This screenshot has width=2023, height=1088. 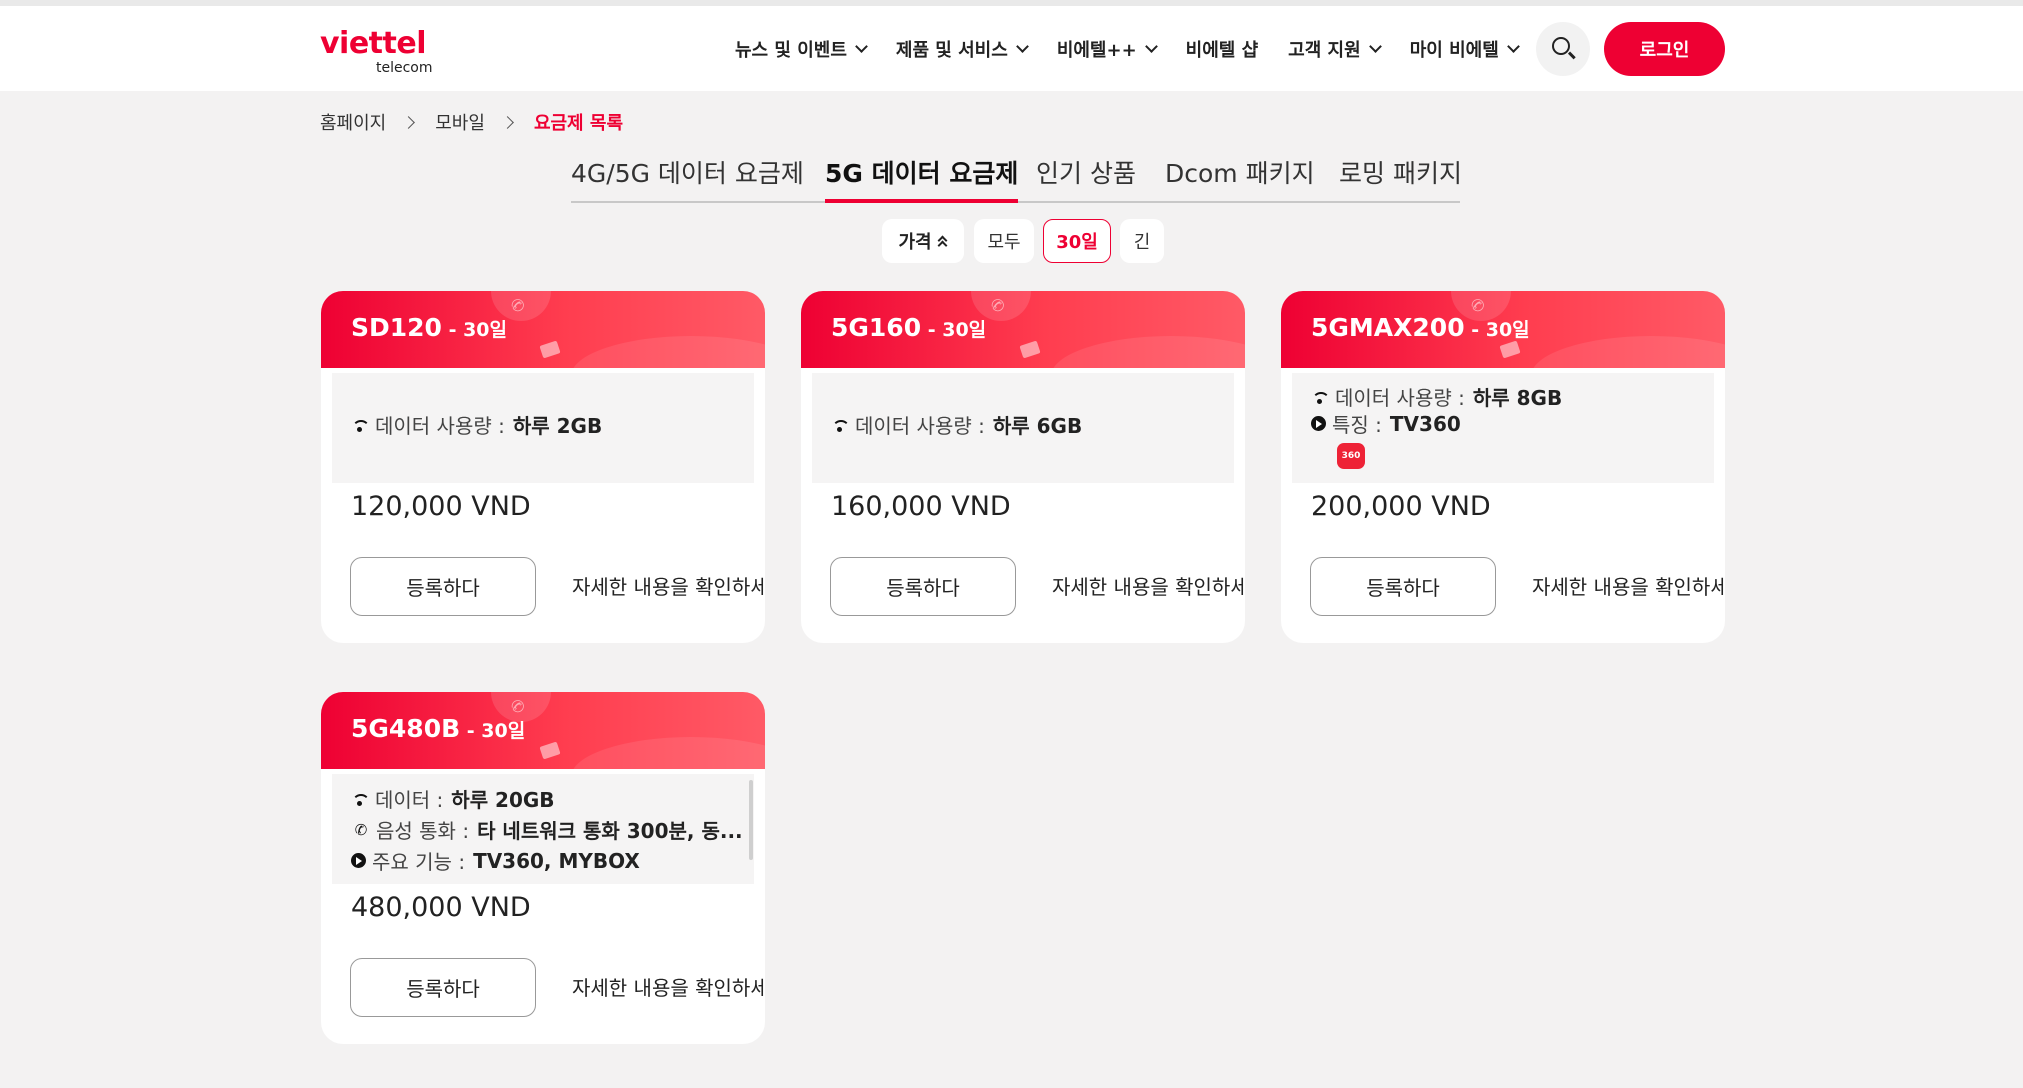 What do you see at coordinates (353, 122) in the screenshot?
I see `breadcrumb-home: 홈페이지` at bounding box center [353, 122].